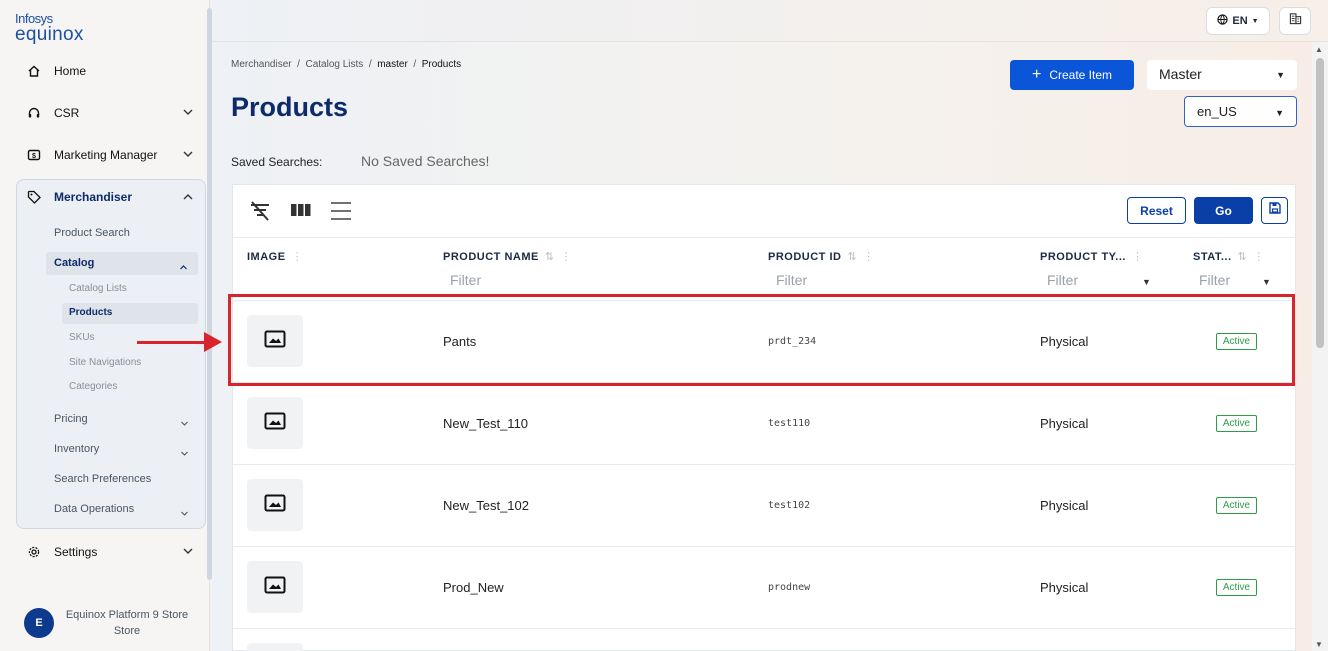 This screenshot has height=651, width=1328. I want to click on building-button, so click(1295, 21).